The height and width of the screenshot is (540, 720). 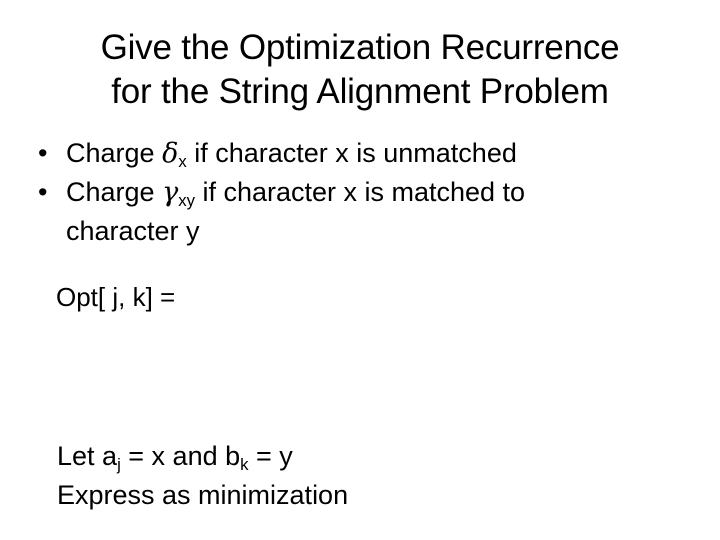 What do you see at coordinates (180, 456) in the screenshot?
I see `footer-equals-x-and-b: = x and b` at bounding box center [180, 456].